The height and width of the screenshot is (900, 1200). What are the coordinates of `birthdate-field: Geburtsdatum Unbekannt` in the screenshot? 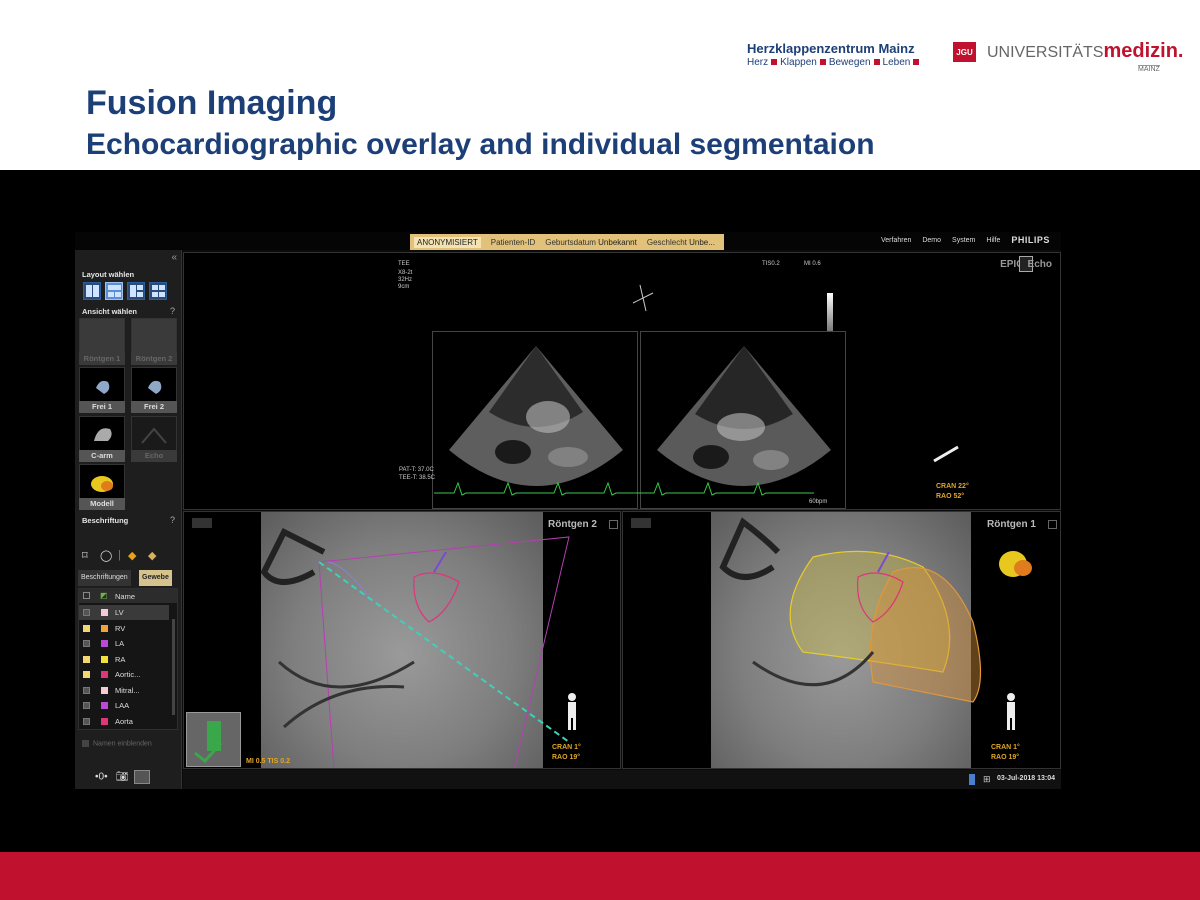 It's located at (591, 242).